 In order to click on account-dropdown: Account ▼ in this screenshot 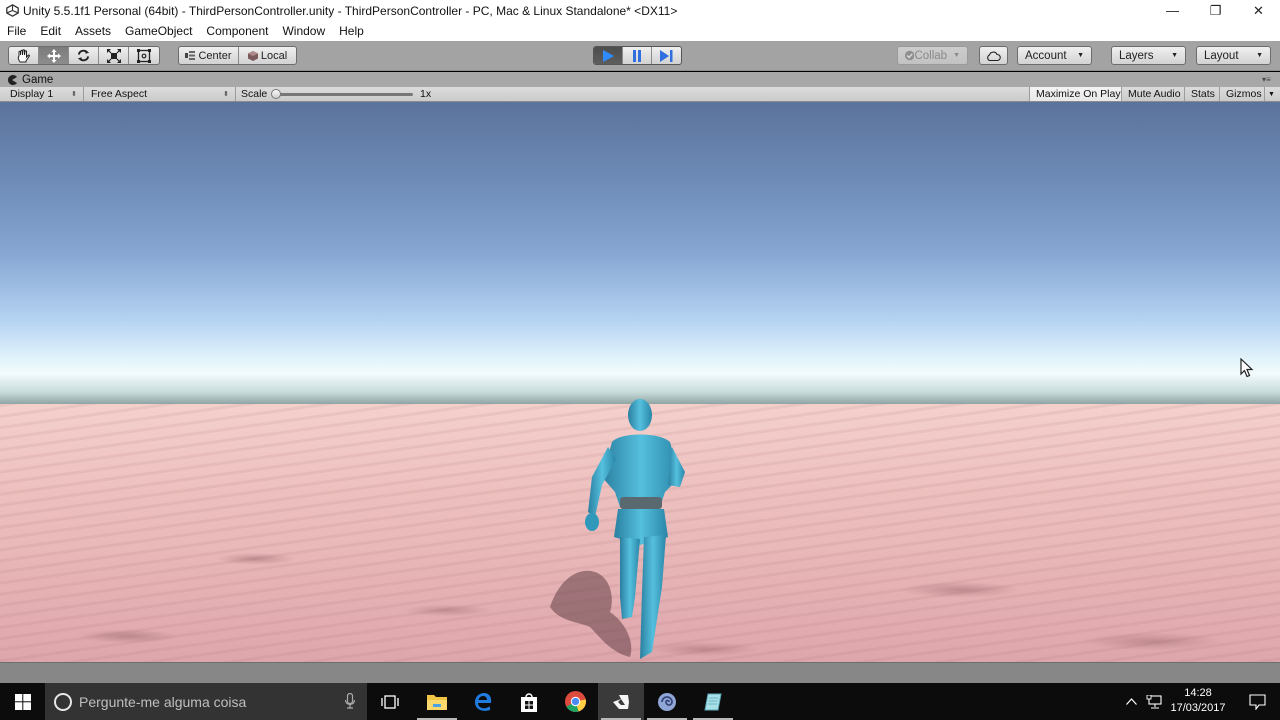, I will do `click(1054, 55)`.